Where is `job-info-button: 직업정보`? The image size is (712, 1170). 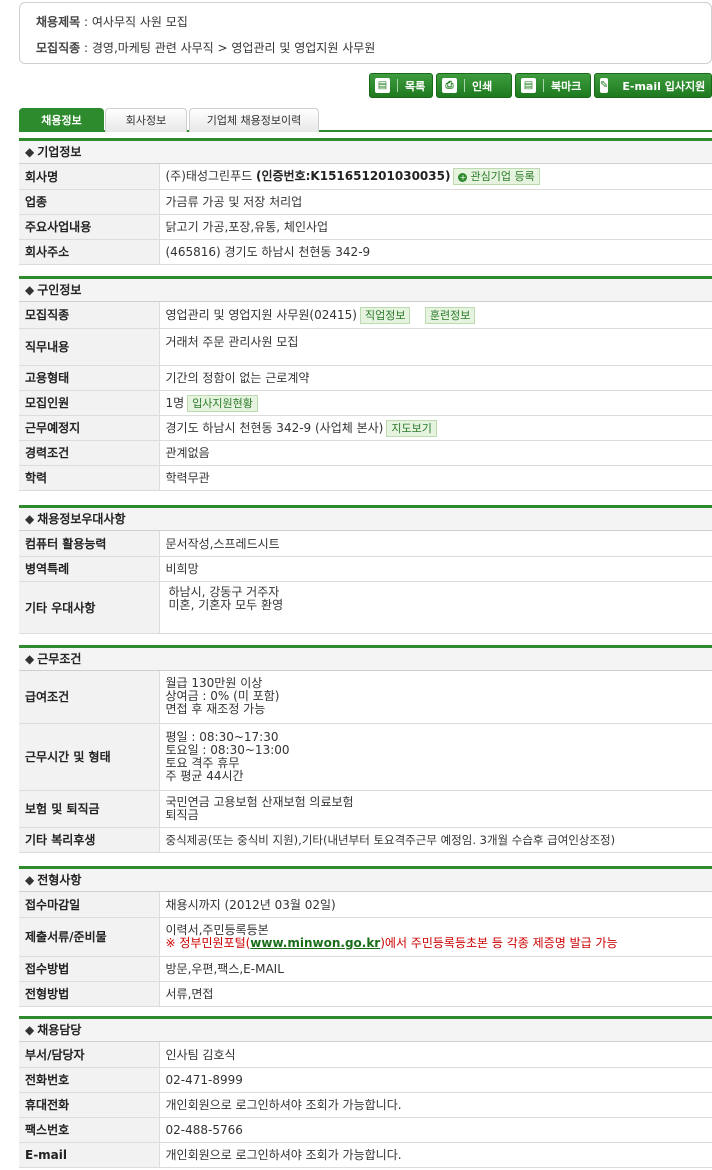 job-info-button: 직업정보 is located at coordinates (385, 315).